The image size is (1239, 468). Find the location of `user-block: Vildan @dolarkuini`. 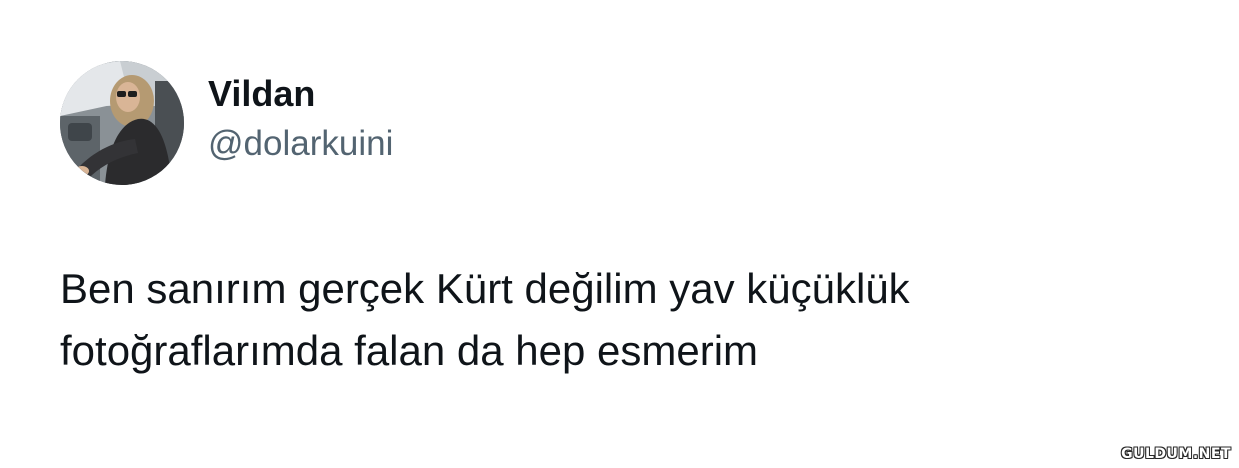

user-block: Vildan @dolarkuini is located at coordinates (300, 123).